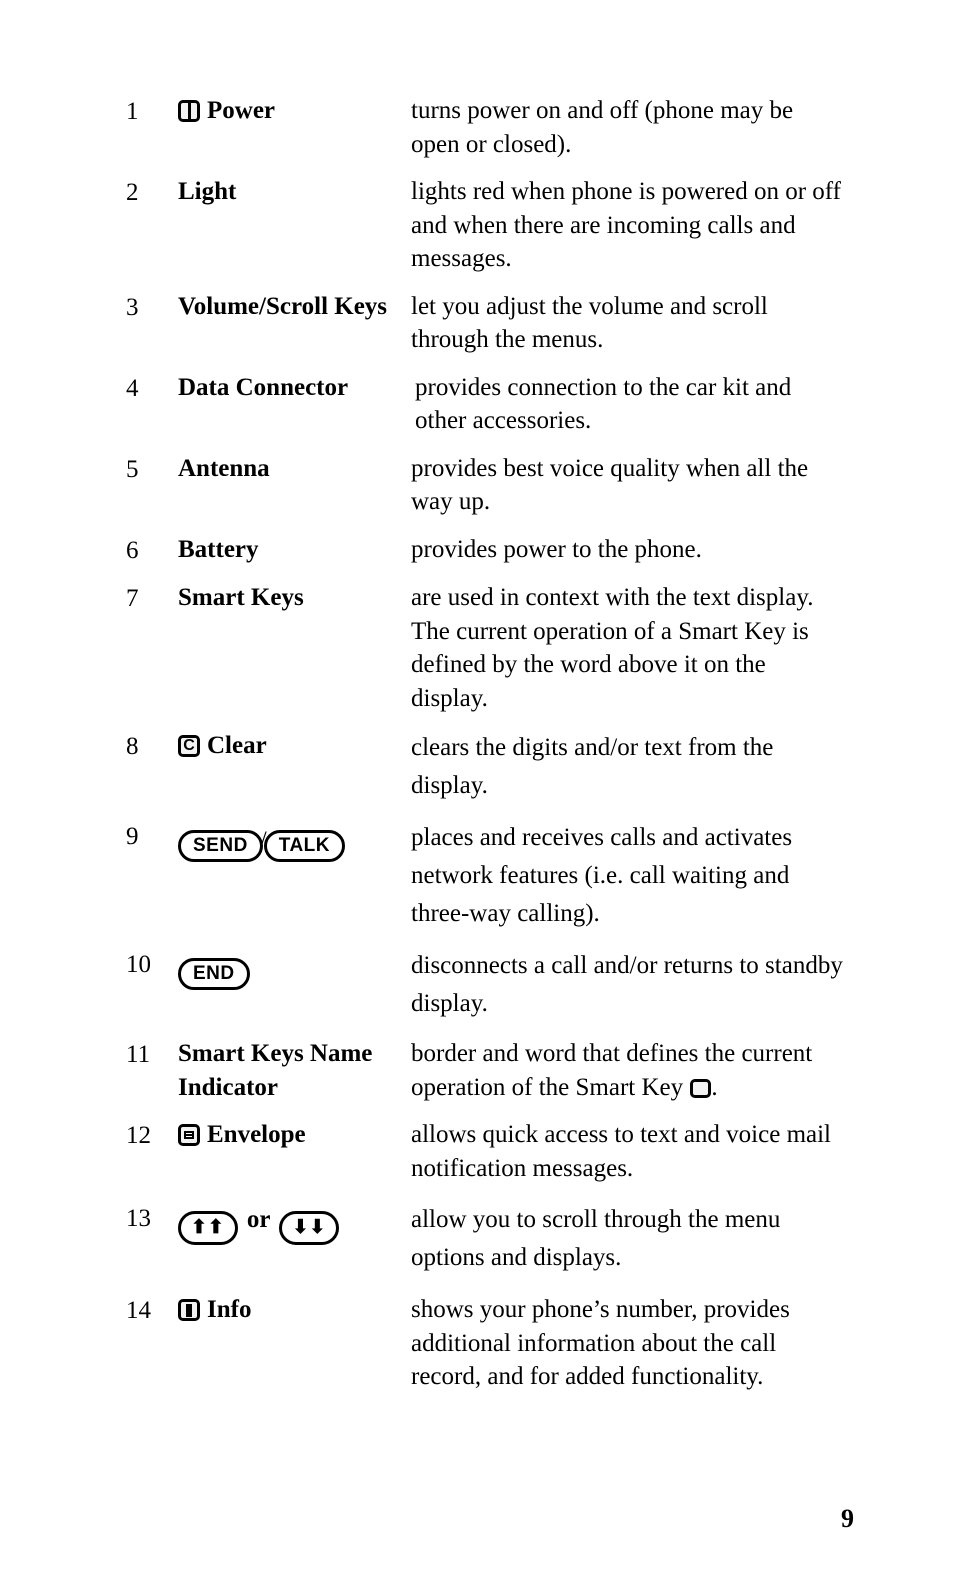 This screenshot has width=954, height=1590. Describe the element at coordinates (132, 469) in the screenshot. I see `item-number: 5` at that location.